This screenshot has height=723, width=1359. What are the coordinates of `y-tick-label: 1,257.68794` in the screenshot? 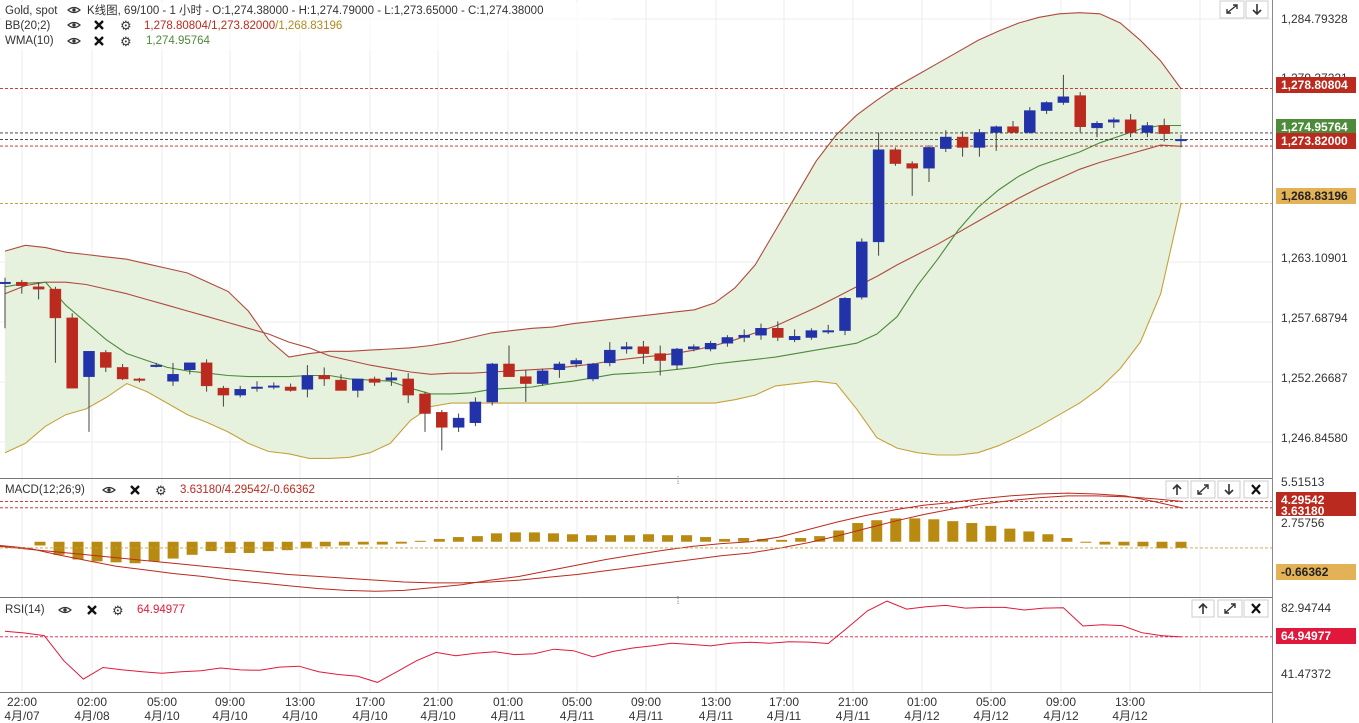 It's located at (1314, 318).